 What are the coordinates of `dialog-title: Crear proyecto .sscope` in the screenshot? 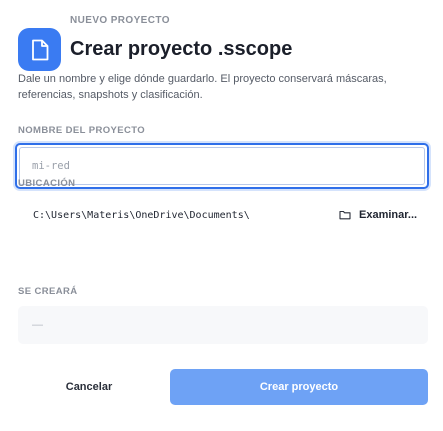 It's located at (181, 49).